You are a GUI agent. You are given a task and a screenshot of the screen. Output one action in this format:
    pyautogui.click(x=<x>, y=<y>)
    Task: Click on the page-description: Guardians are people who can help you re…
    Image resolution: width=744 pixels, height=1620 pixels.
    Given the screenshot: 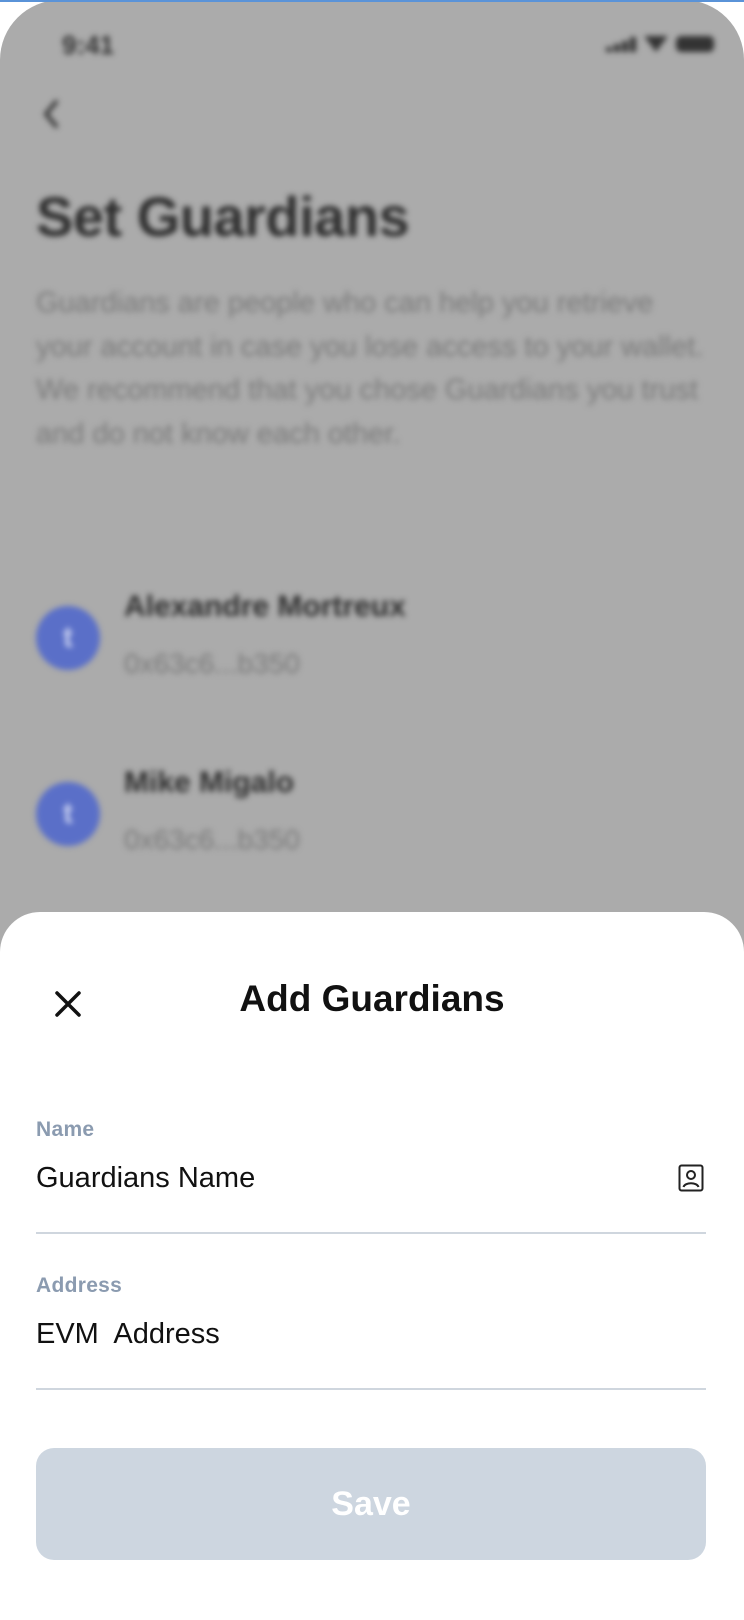 What is the action you would take?
    pyautogui.click(x=370, y=368)
    